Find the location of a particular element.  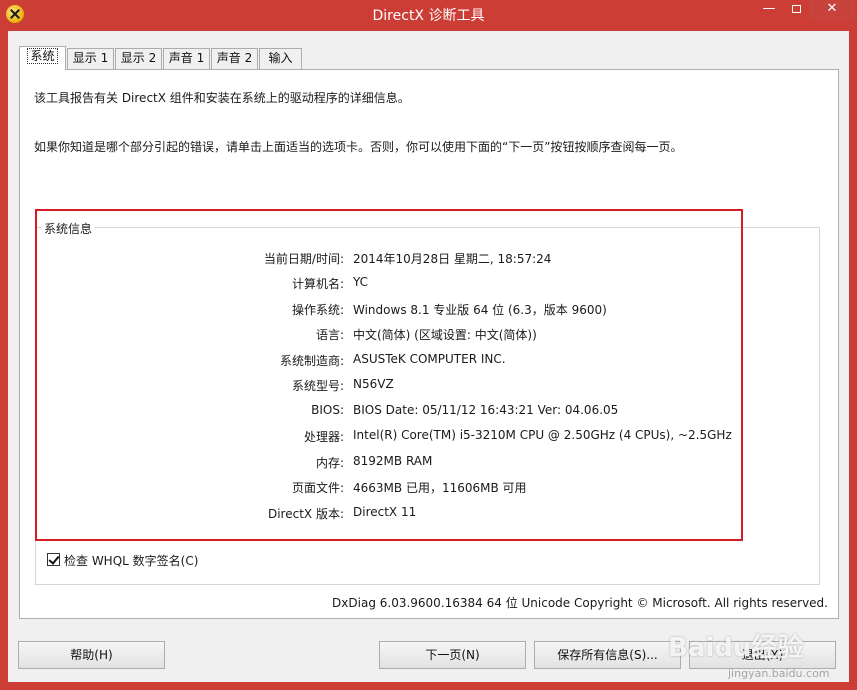

window-title: DirectX 诊断工具 is located at coordinates (428, 16).